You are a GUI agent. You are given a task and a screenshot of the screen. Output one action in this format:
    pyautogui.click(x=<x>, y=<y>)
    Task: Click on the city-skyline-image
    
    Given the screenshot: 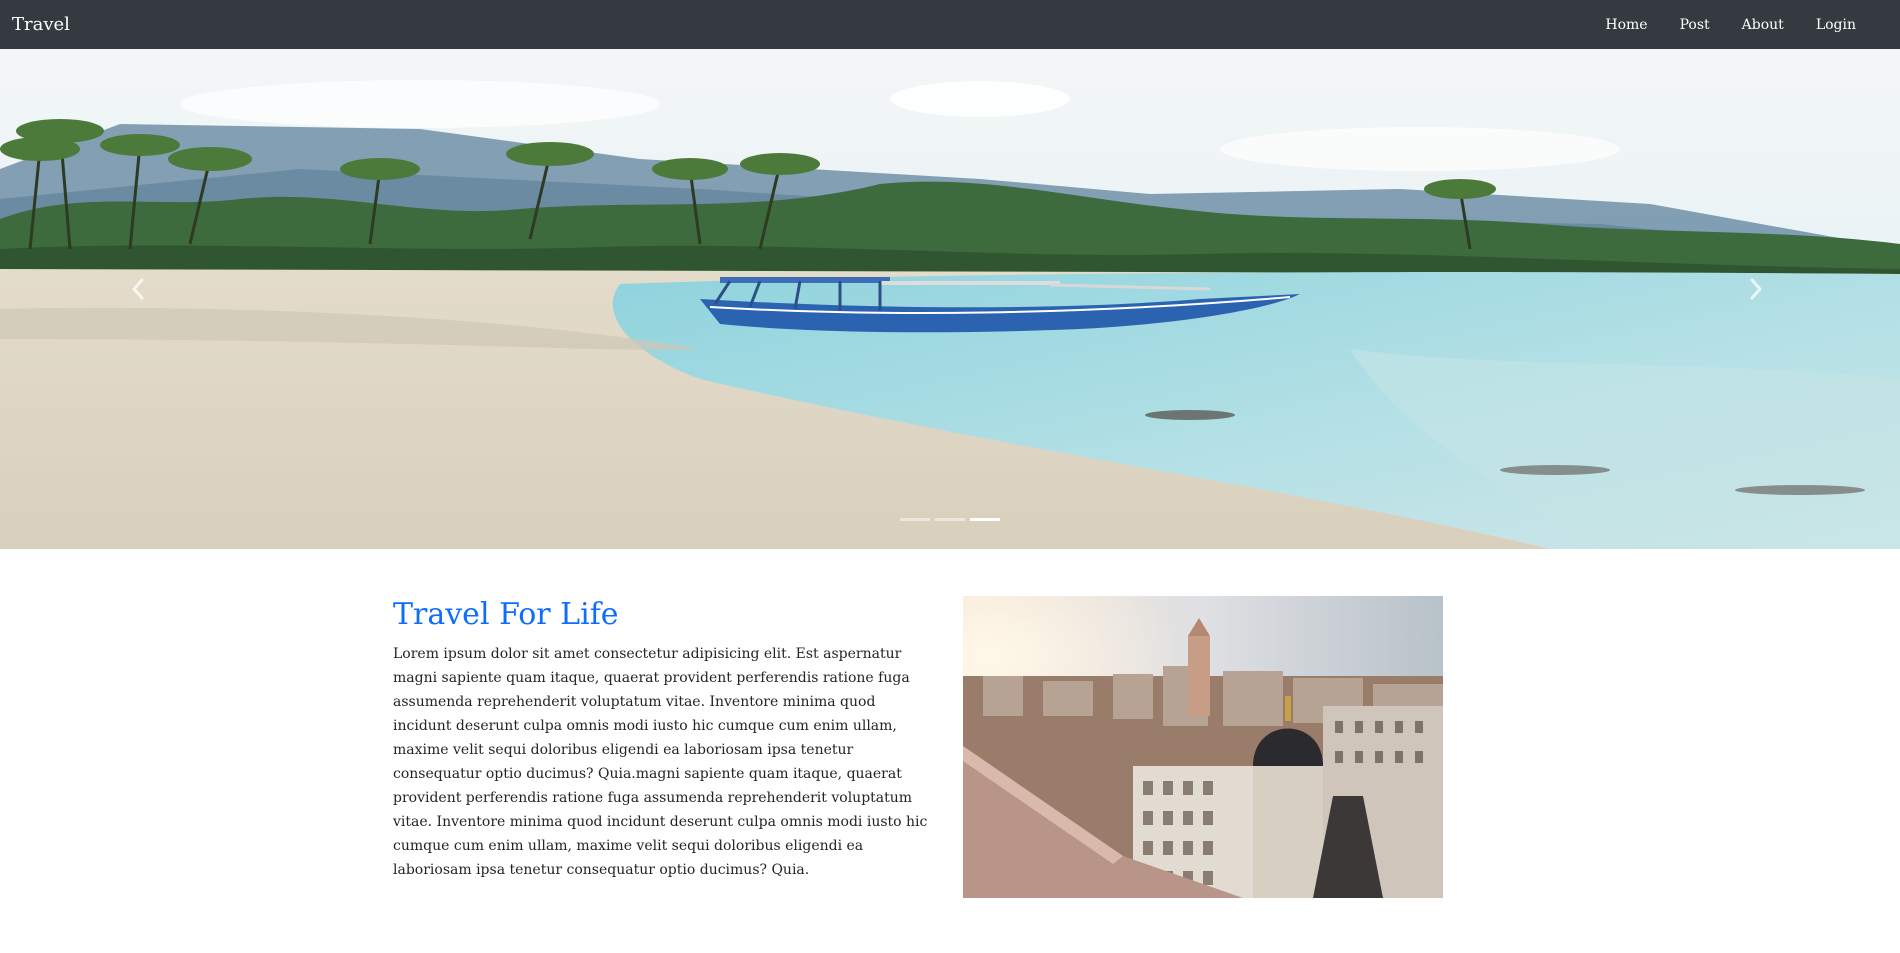 What is the action you would take?
    pyautogui.click(x=1203, y=747)
    